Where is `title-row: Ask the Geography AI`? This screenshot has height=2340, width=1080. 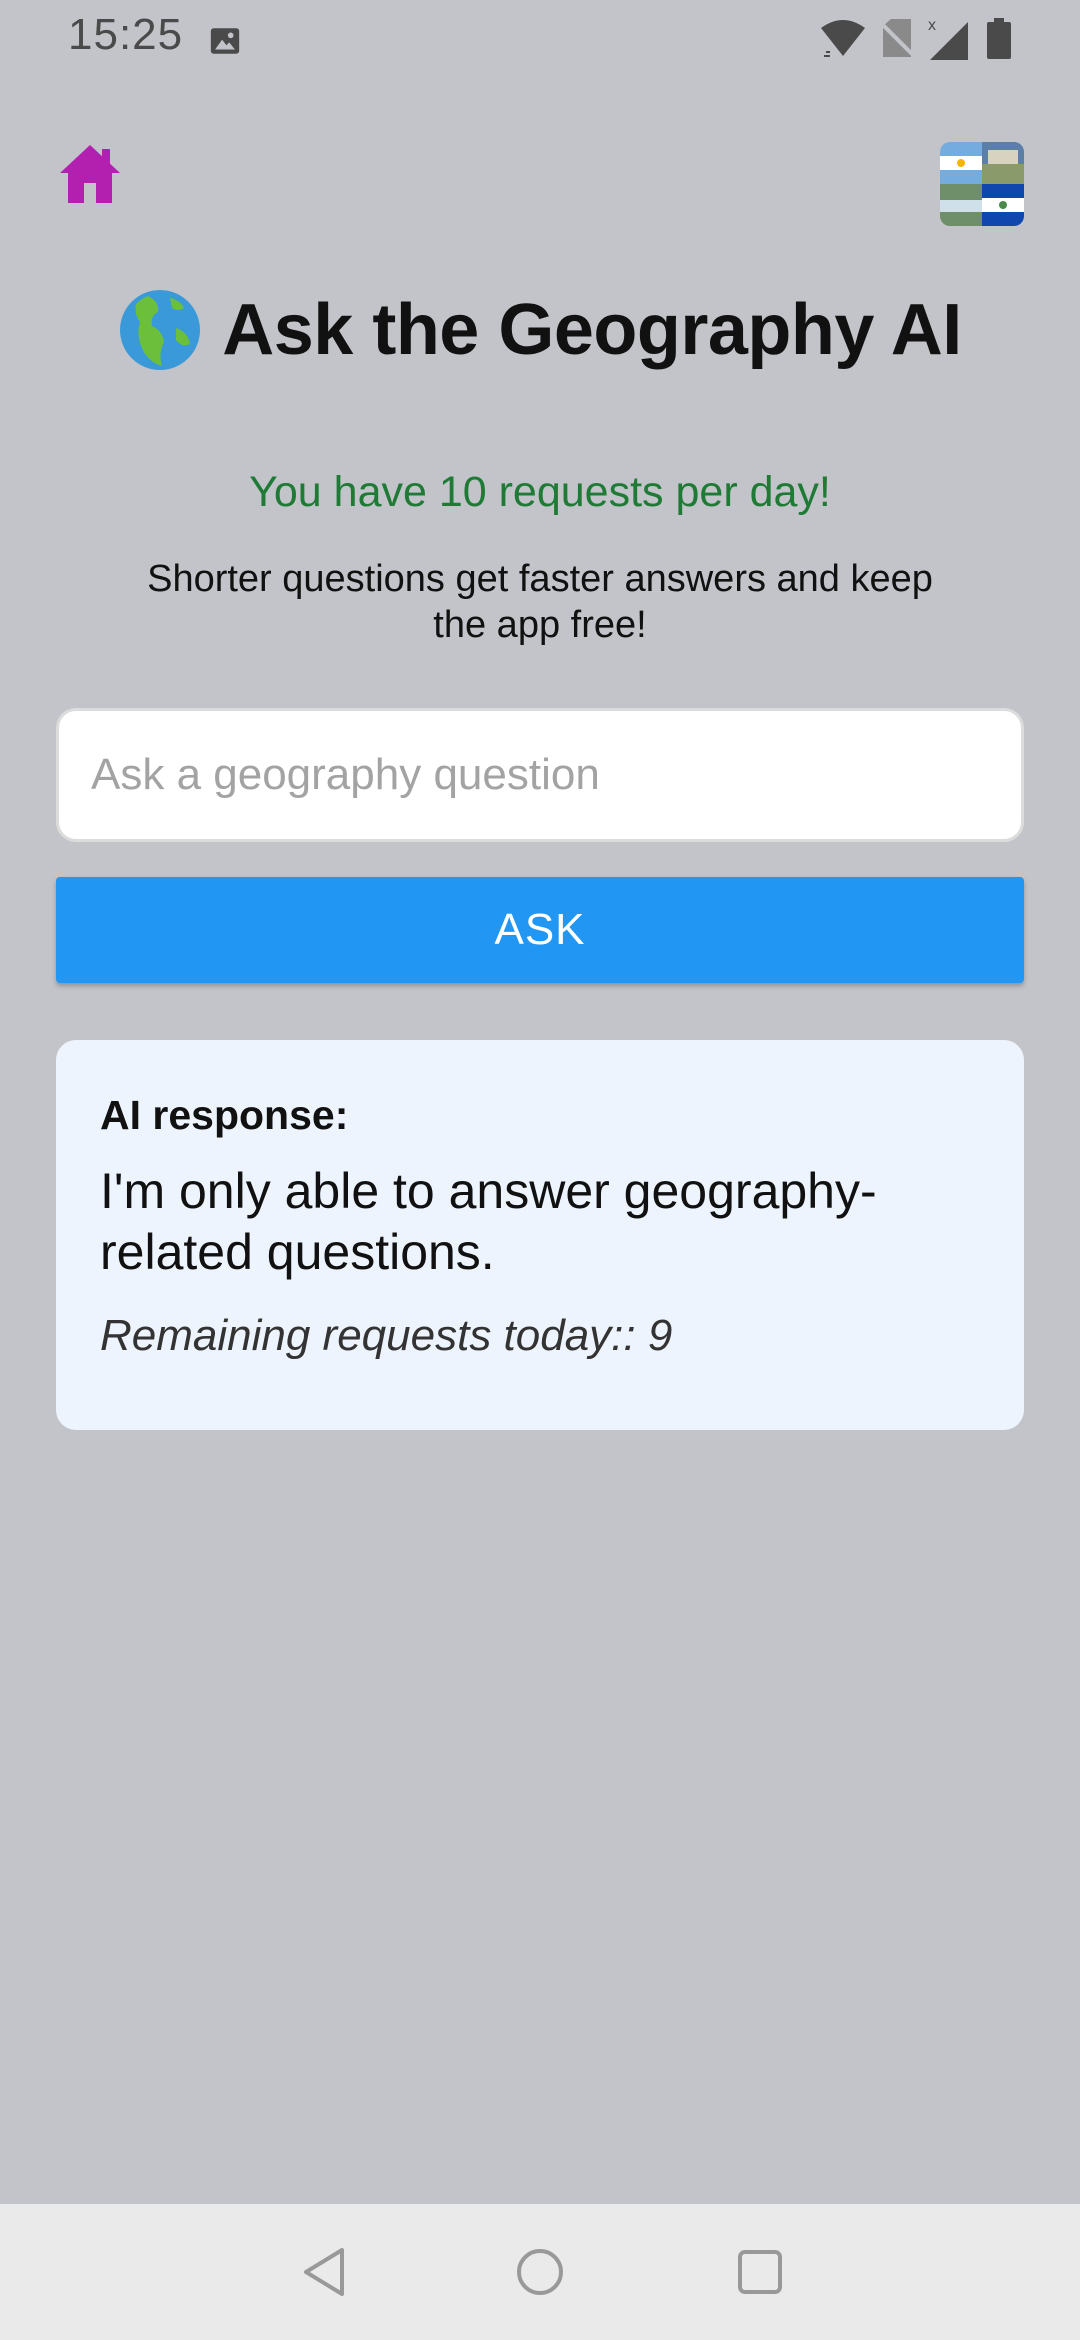 title-row: Ask the Geography AI is located at coordinates (540, 330).